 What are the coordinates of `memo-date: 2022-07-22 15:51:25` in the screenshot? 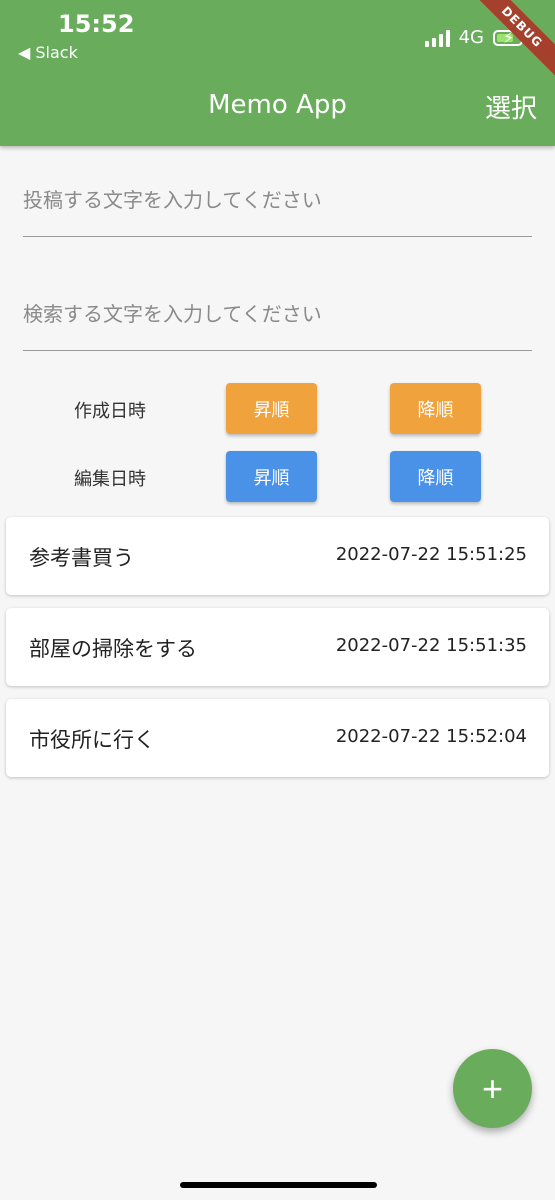 It's located at (431, 554).